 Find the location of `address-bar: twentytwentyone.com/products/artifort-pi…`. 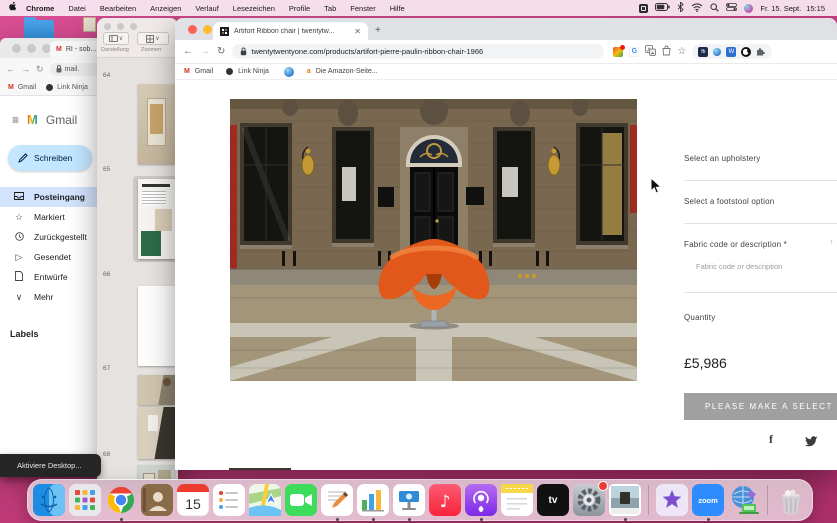

address-bar: twentytwentyone.com/products/artifort-pi… is located at coordinates (418, 51).